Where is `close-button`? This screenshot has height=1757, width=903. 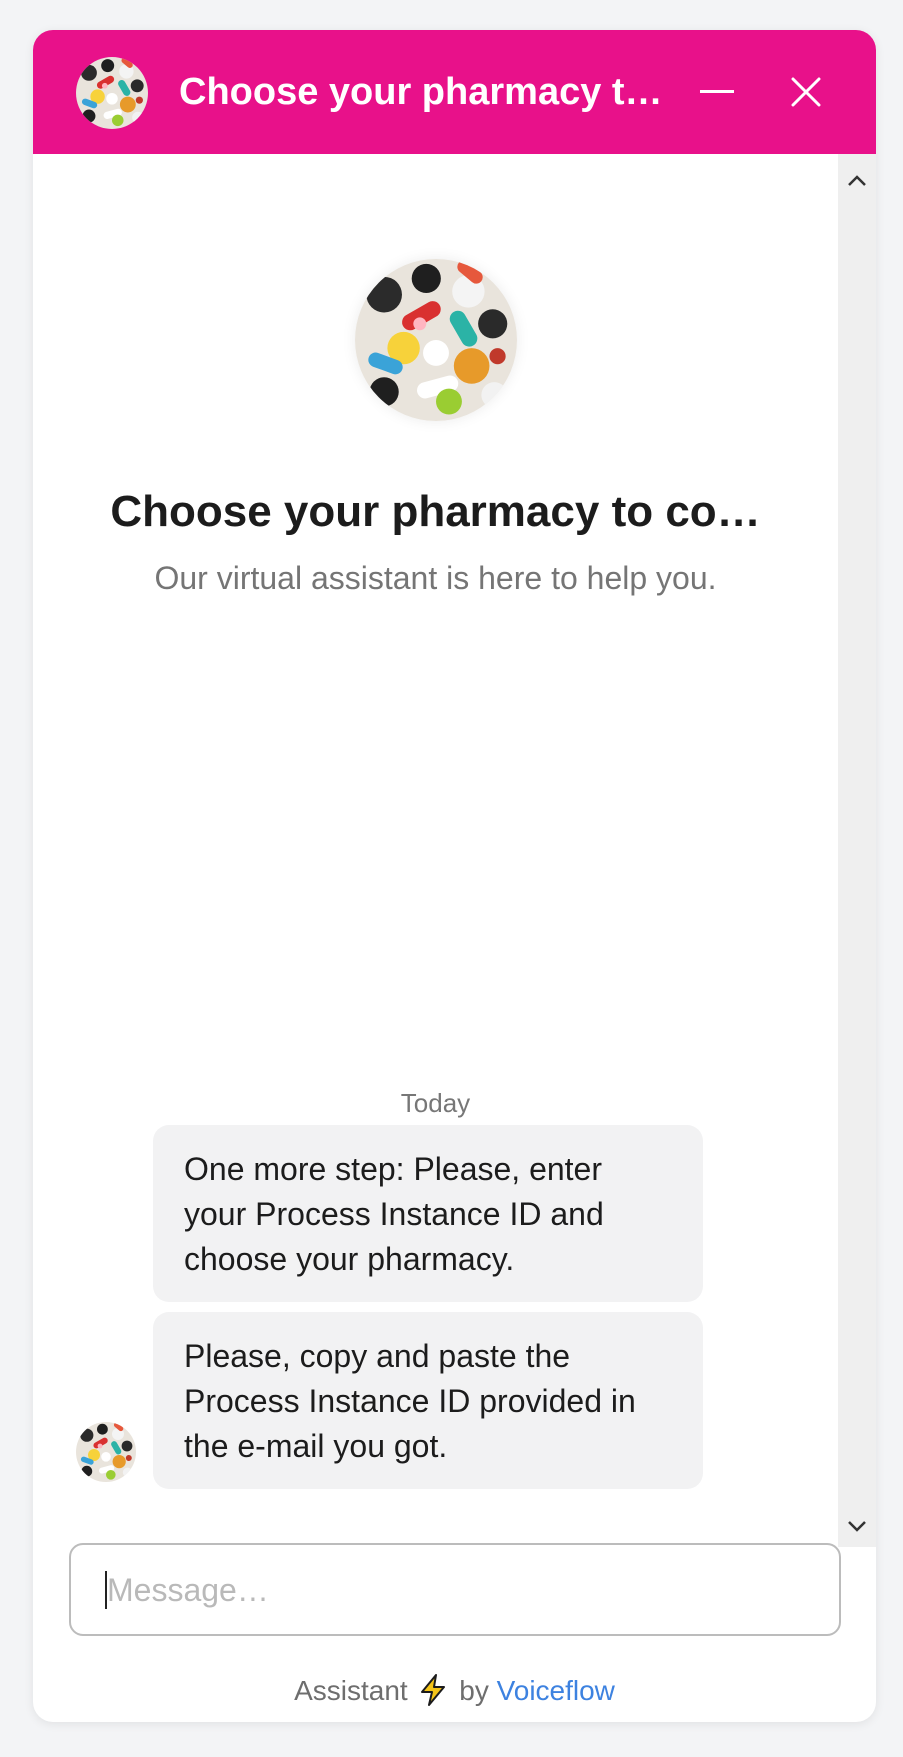
close-button is located at coordinates (806, 92).